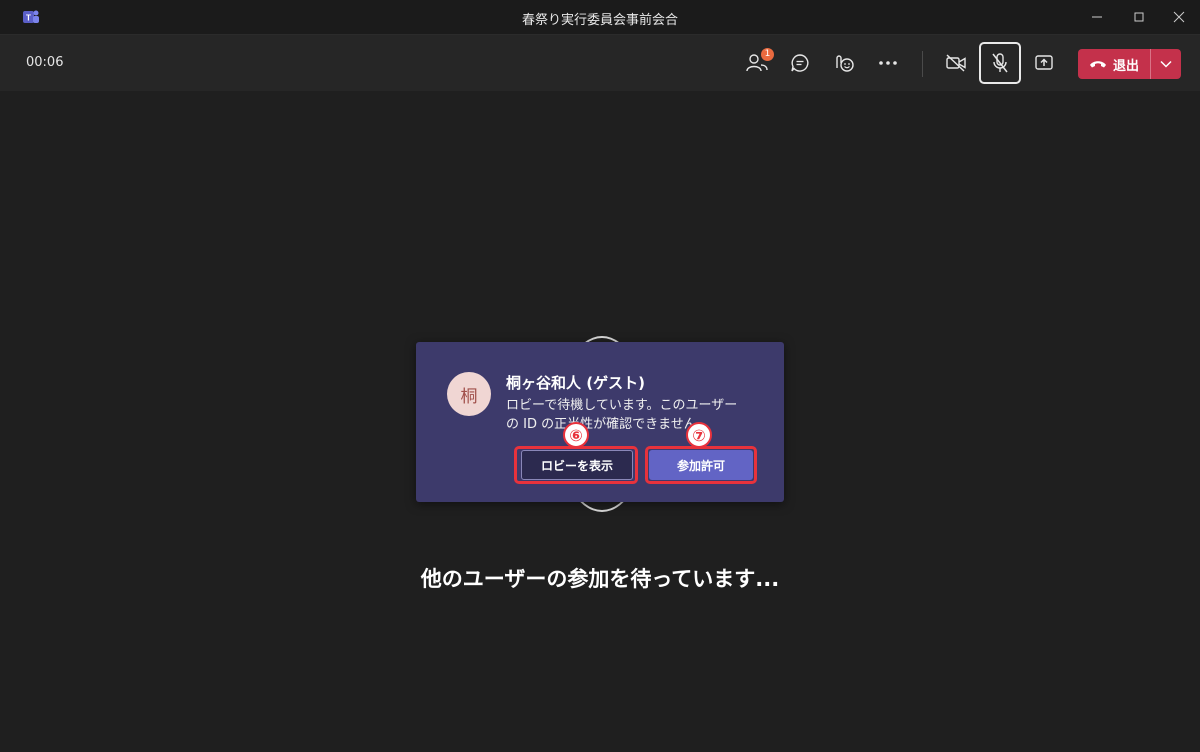 The image size is (1200, 752). I want to click on leave-main-button: 退出, so click(1114, 64).